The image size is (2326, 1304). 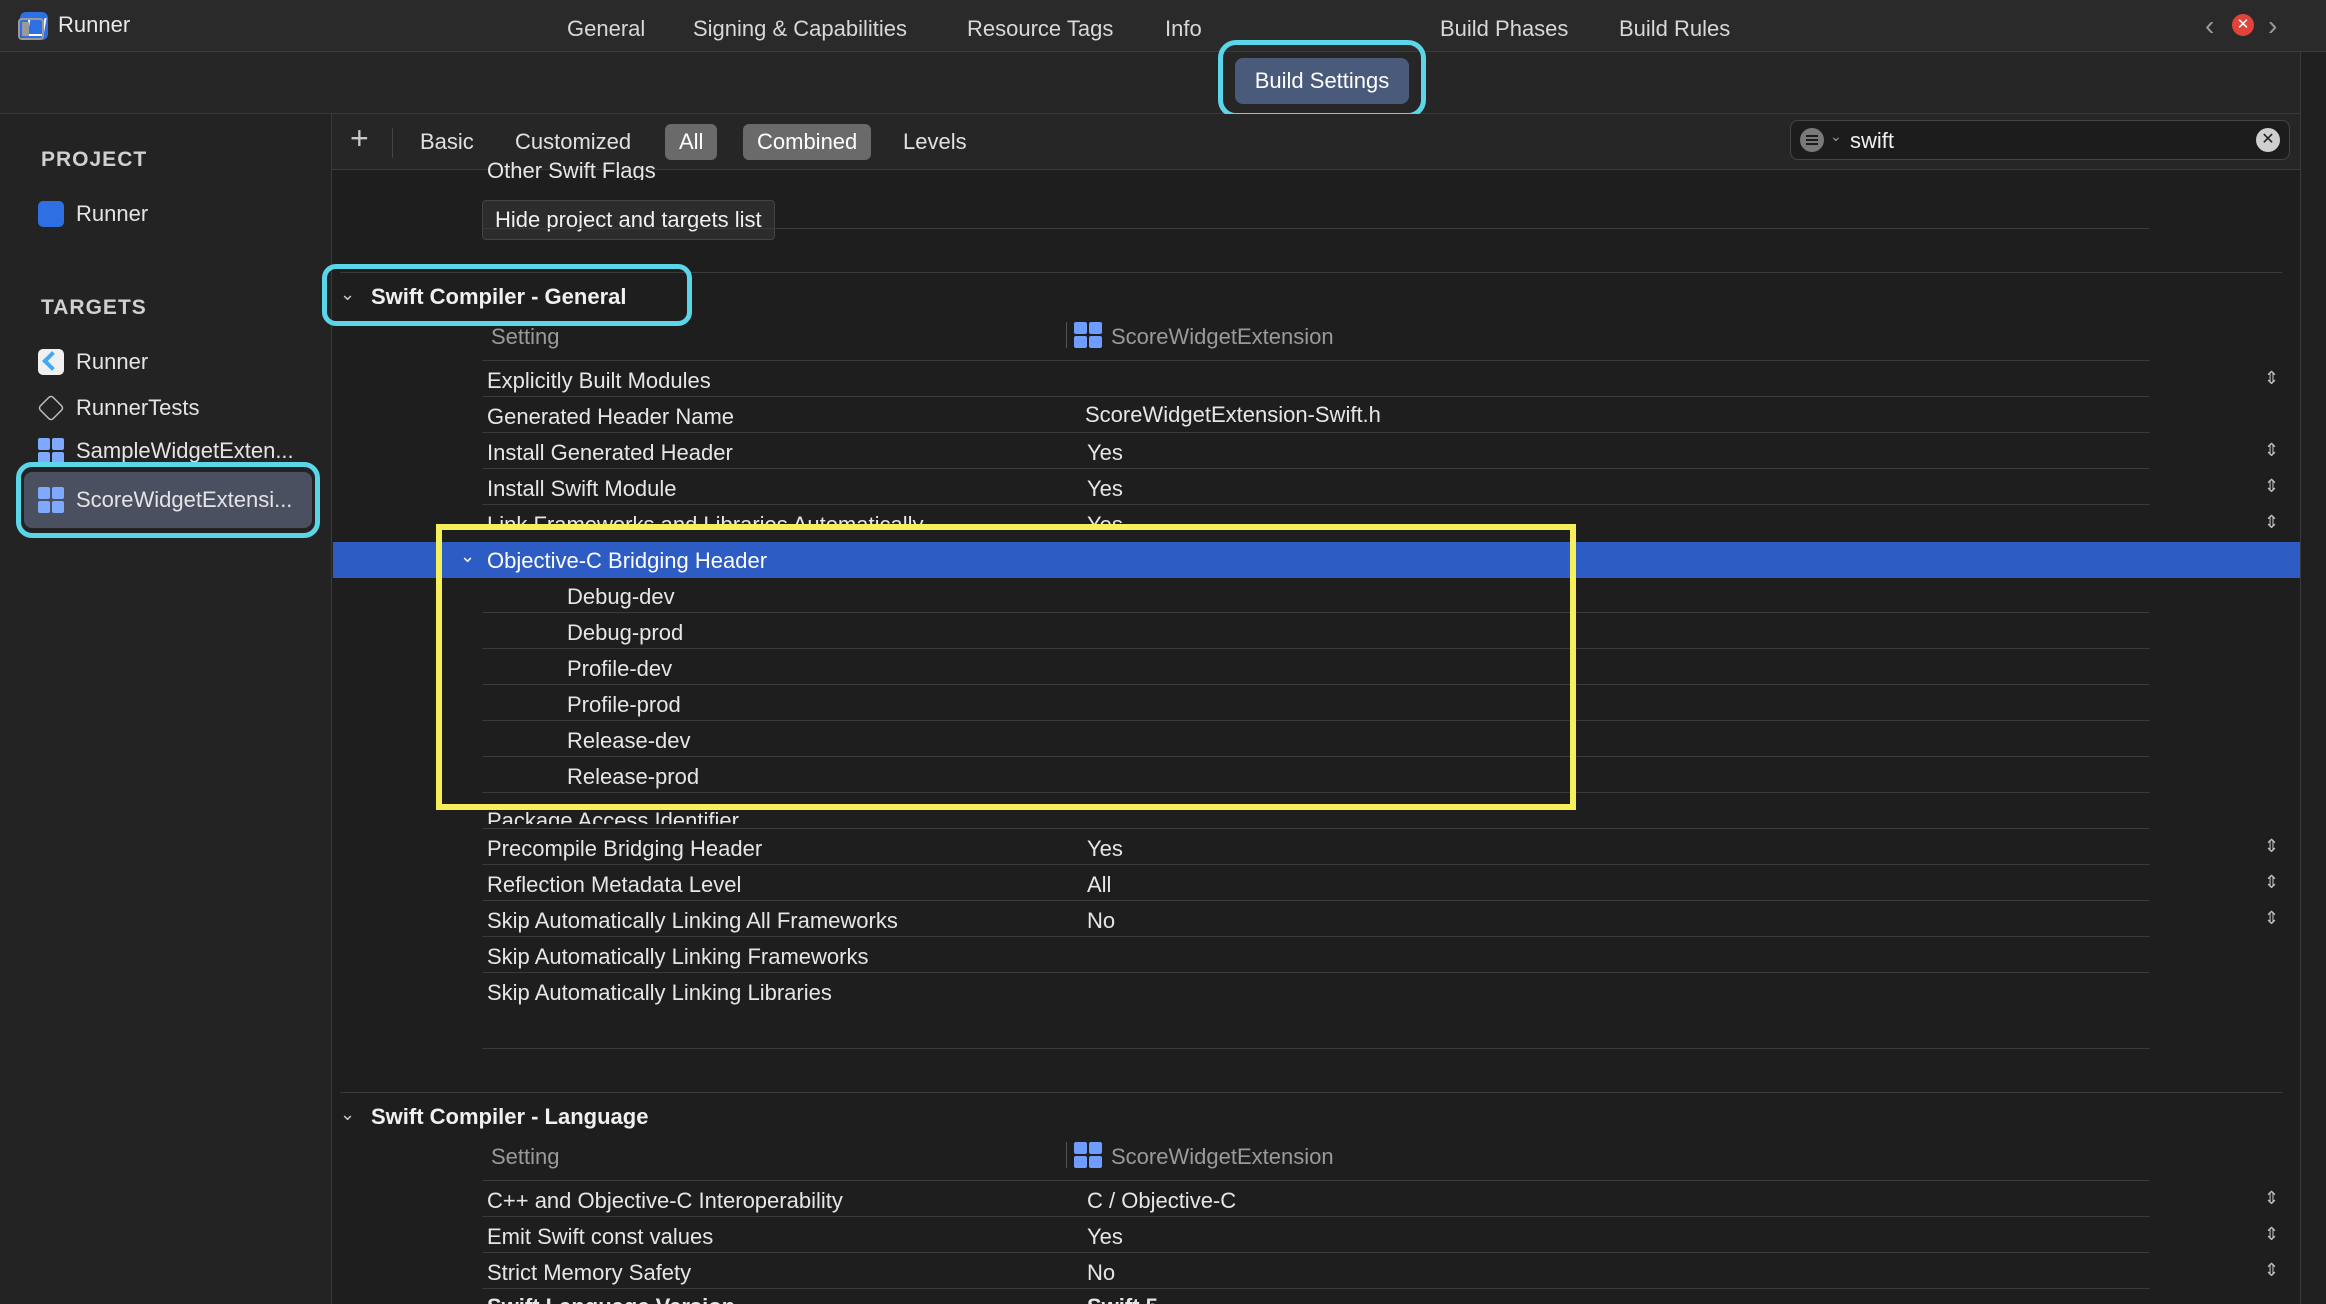 What do you see at coordinates (509, 1117) in the screenshot?
I see `section-title: Swift Compiler - Language` at bounding box center [509, 1117].